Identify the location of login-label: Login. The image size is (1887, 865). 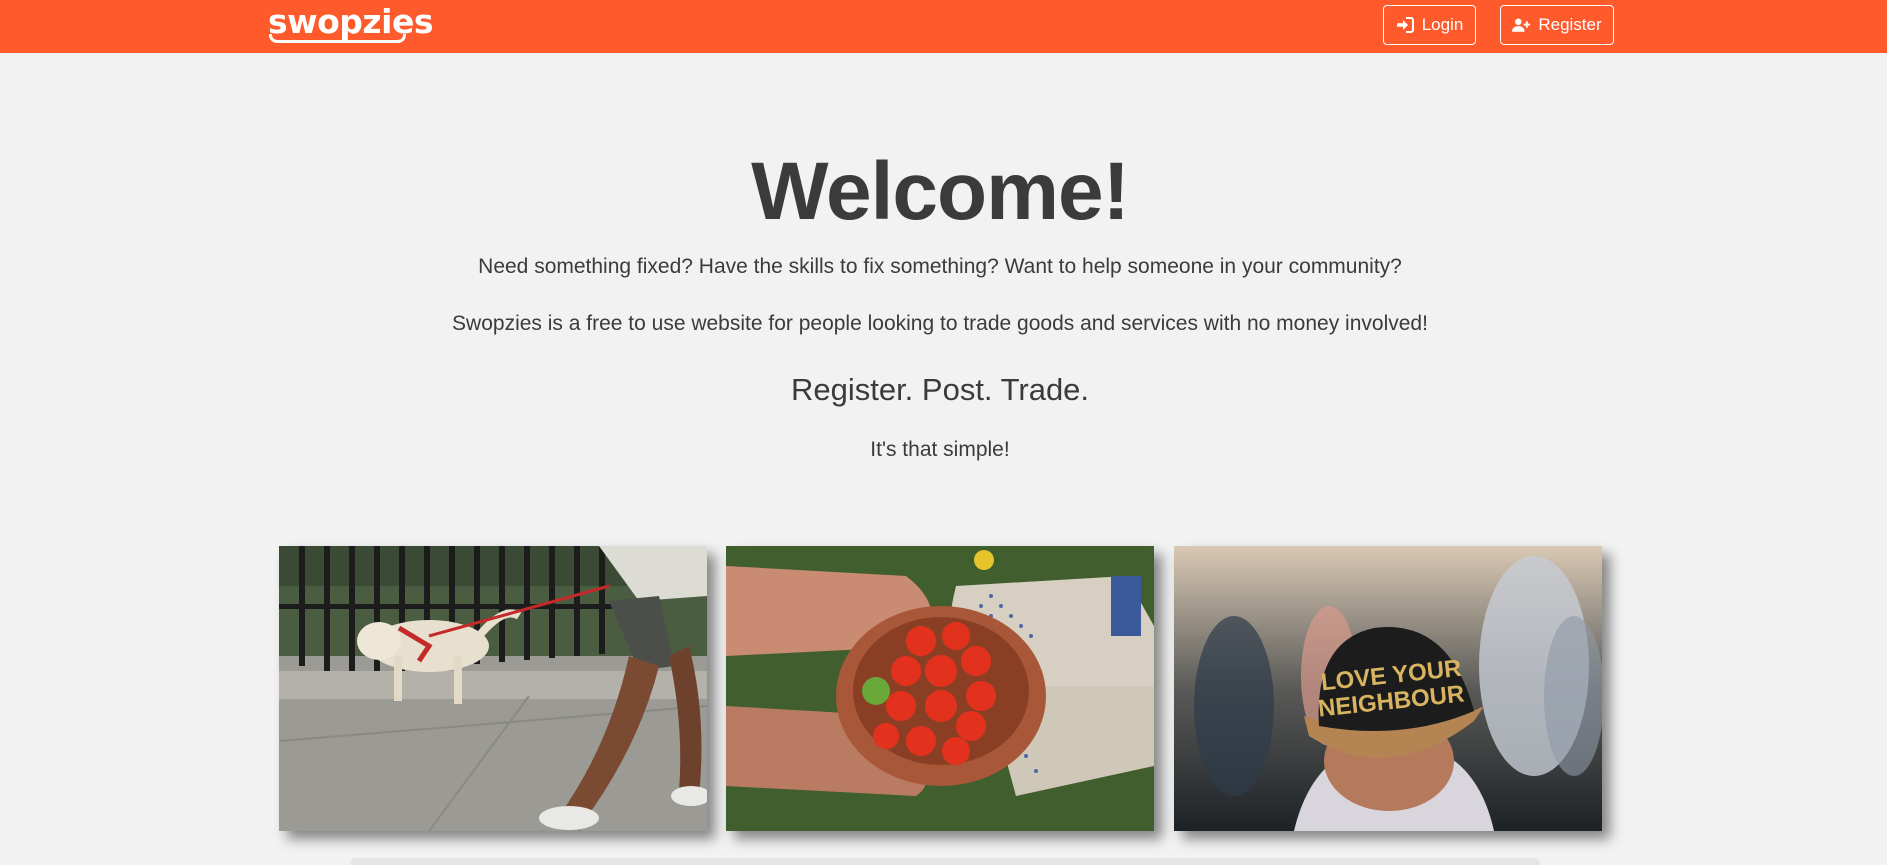
(1442, 24).